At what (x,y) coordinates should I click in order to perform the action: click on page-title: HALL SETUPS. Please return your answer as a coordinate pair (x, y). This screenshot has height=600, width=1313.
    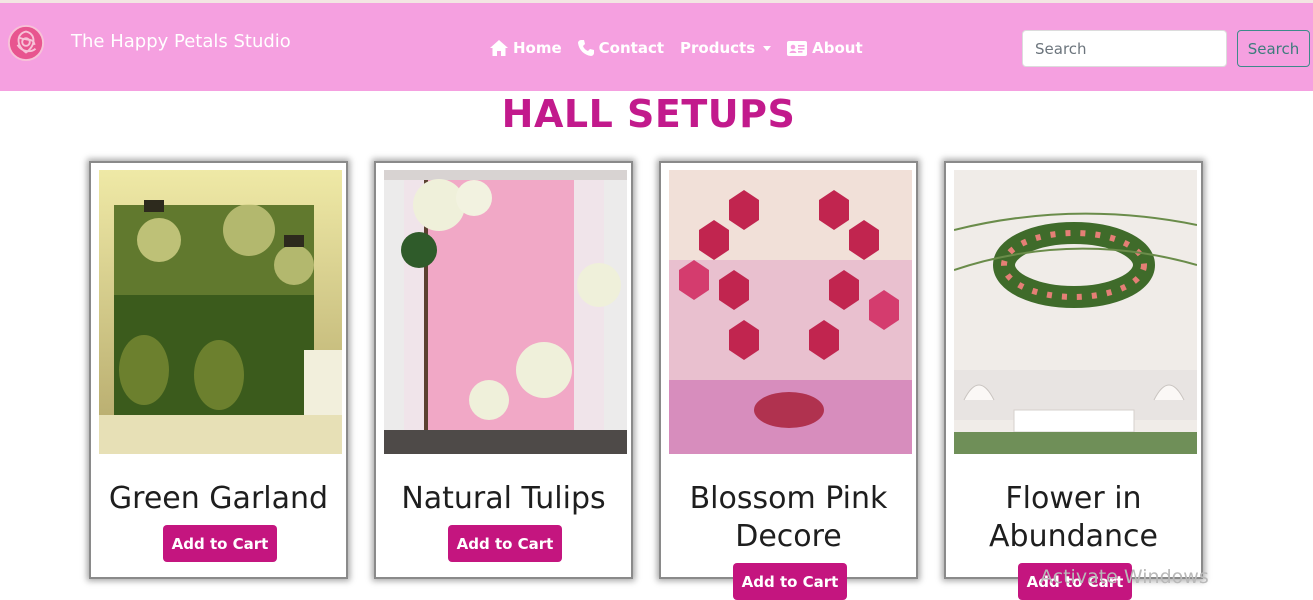
    Looking at the image, I should click on (648, 114).